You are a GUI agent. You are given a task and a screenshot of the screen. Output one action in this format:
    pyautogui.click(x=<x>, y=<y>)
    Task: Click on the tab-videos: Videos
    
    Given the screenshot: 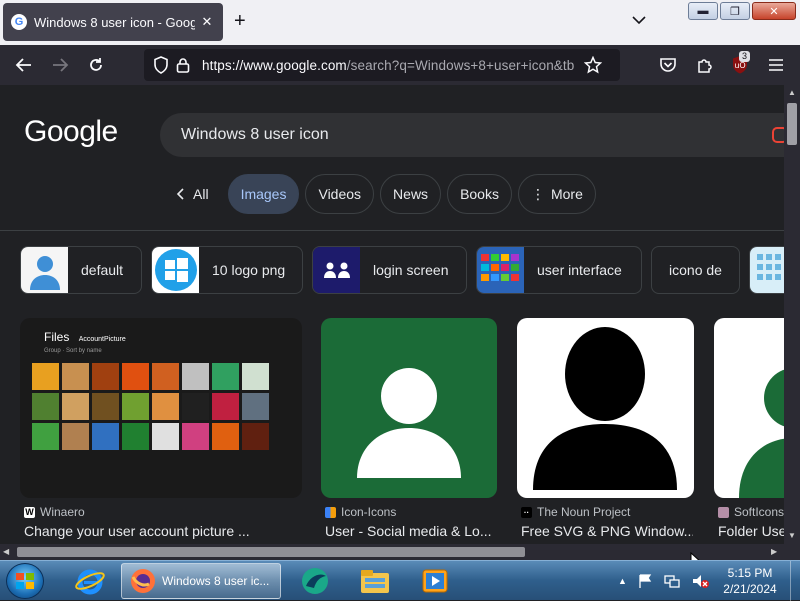 What is the action you would take?
    pyautogui.click(x=340, y=194)
    